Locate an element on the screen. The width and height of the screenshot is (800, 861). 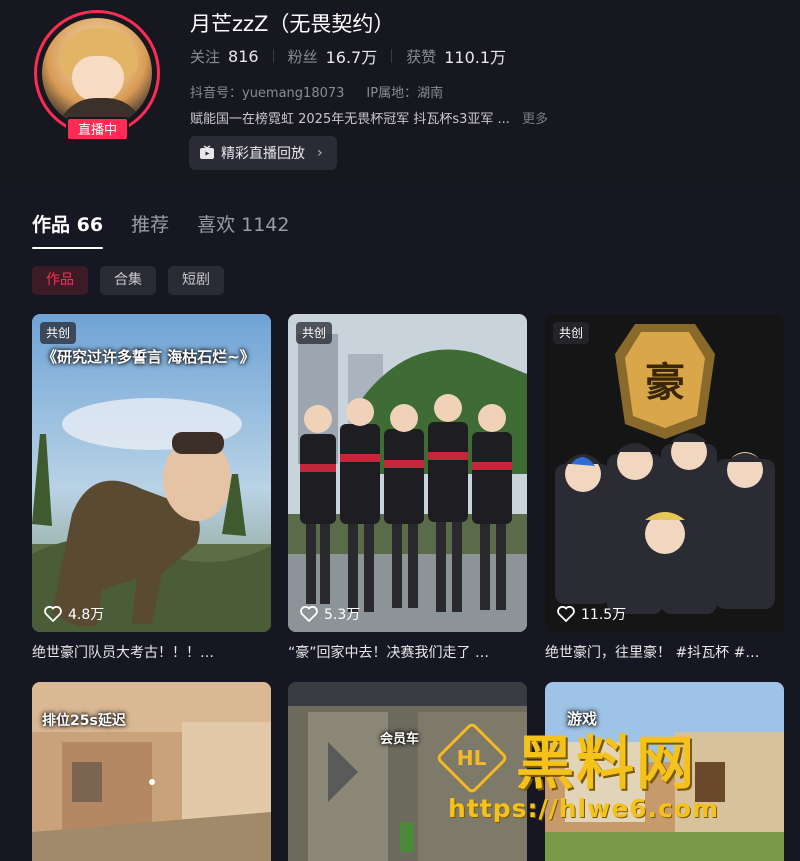
video-caption: 排位25s延迟 is located at coordinates (84, 721).